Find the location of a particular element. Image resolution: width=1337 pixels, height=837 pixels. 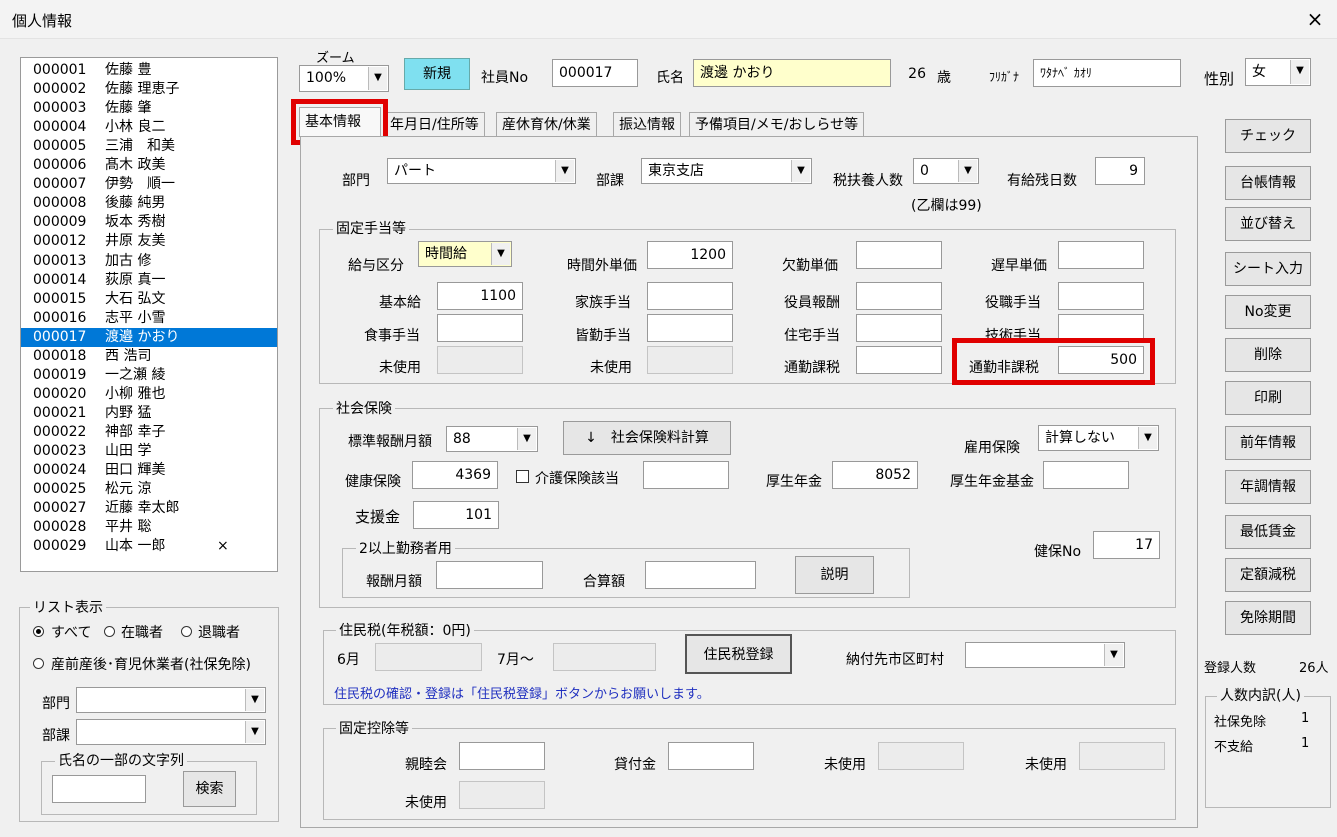

list-item: 000001 佐藤 豊 is located at coordinates (149, 70).